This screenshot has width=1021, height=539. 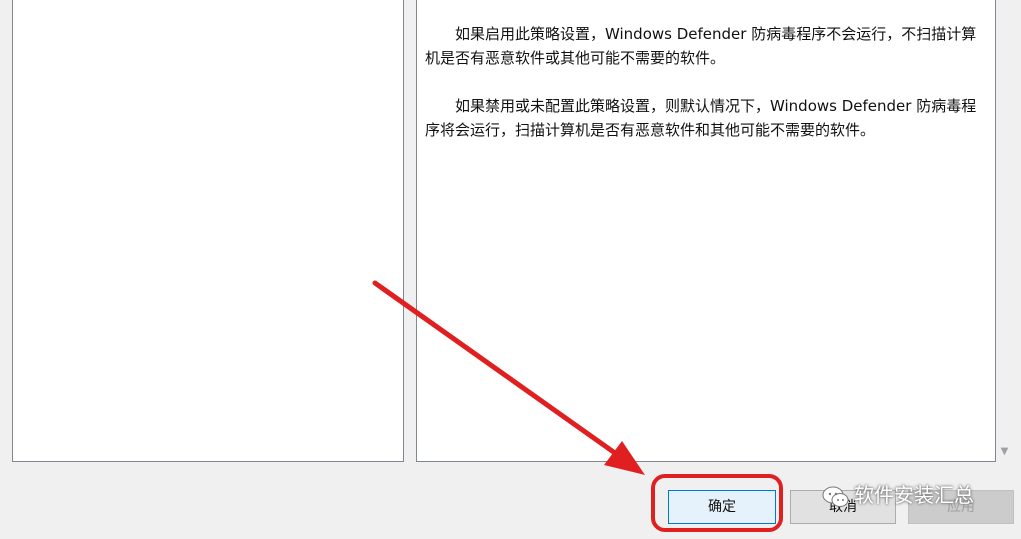 What do you see at coordinates (835, 496) in the screenshot?
I see `wechat-icon` at bounding box center [835, 496].